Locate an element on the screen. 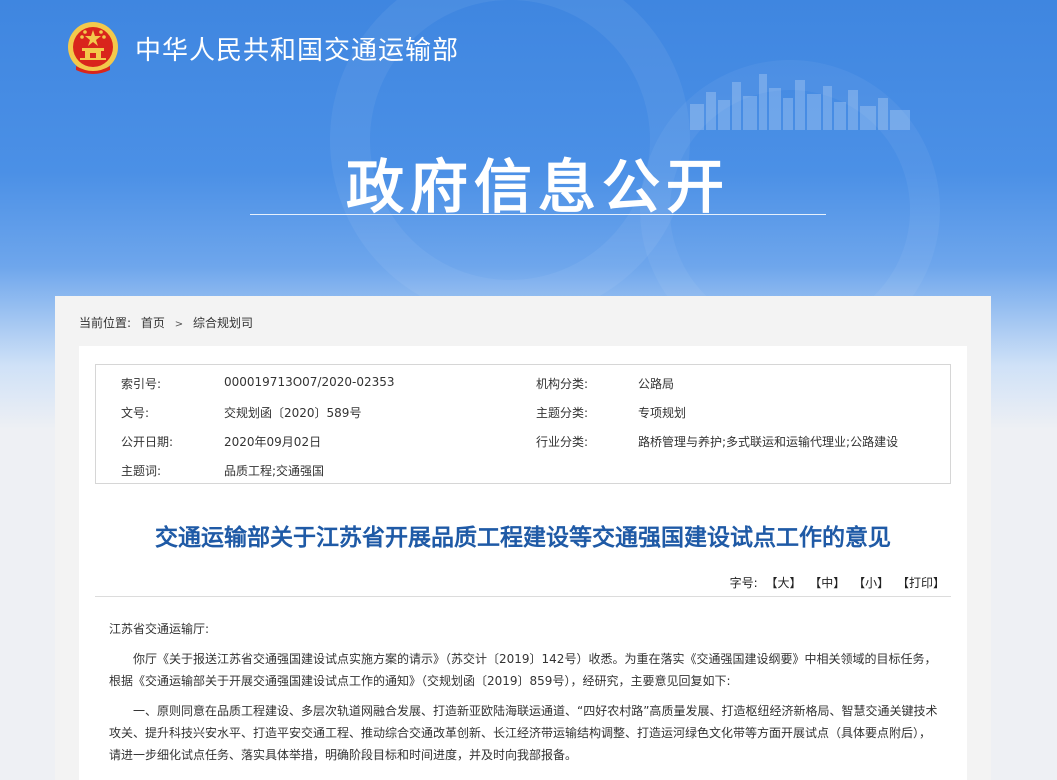 The height and width of the screenshot is (780, 1057). topic-category-label: 主题分类: is located at coordinates (562, 413).